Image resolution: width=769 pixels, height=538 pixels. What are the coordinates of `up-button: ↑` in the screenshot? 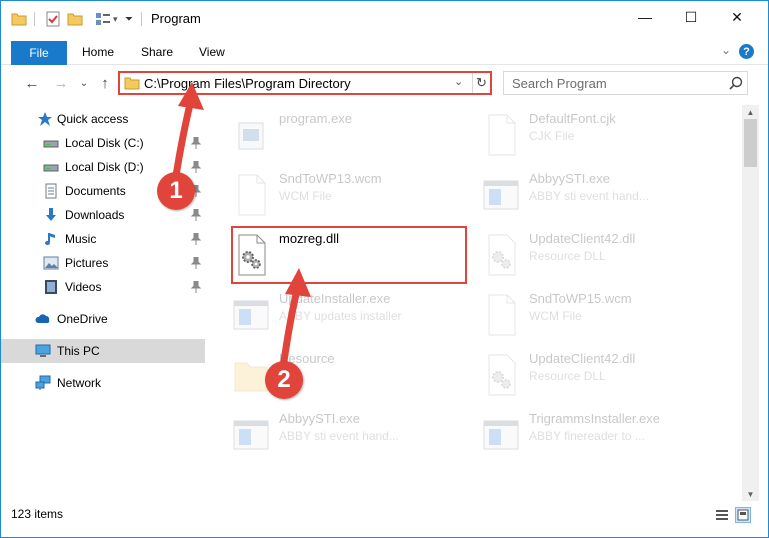 It's located at (105, 83).